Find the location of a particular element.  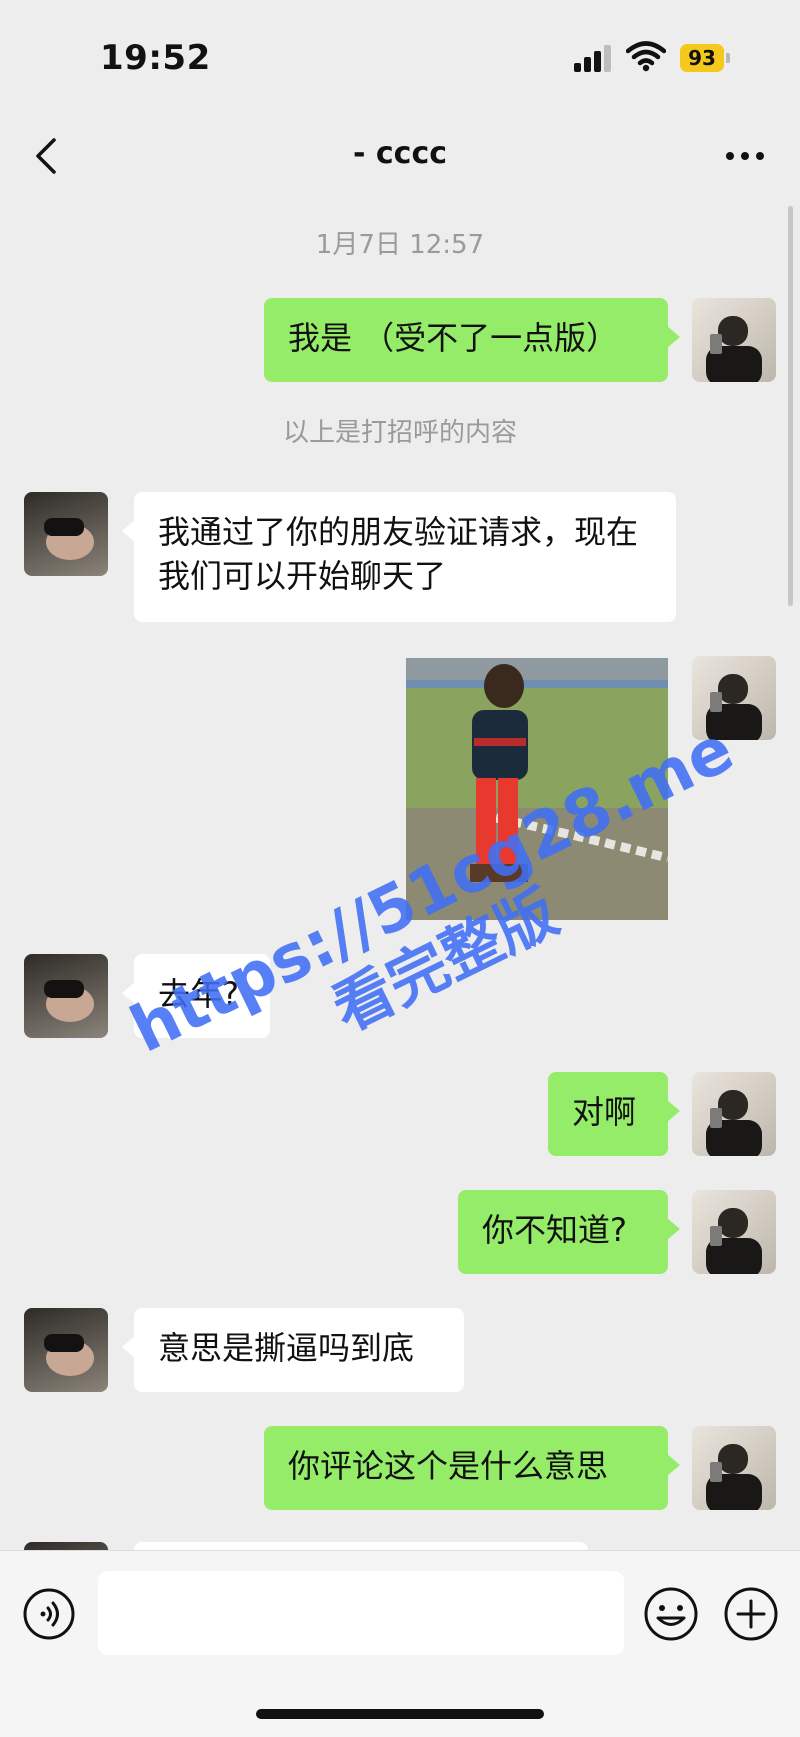

message-input is located at coordinates (361, 1613).